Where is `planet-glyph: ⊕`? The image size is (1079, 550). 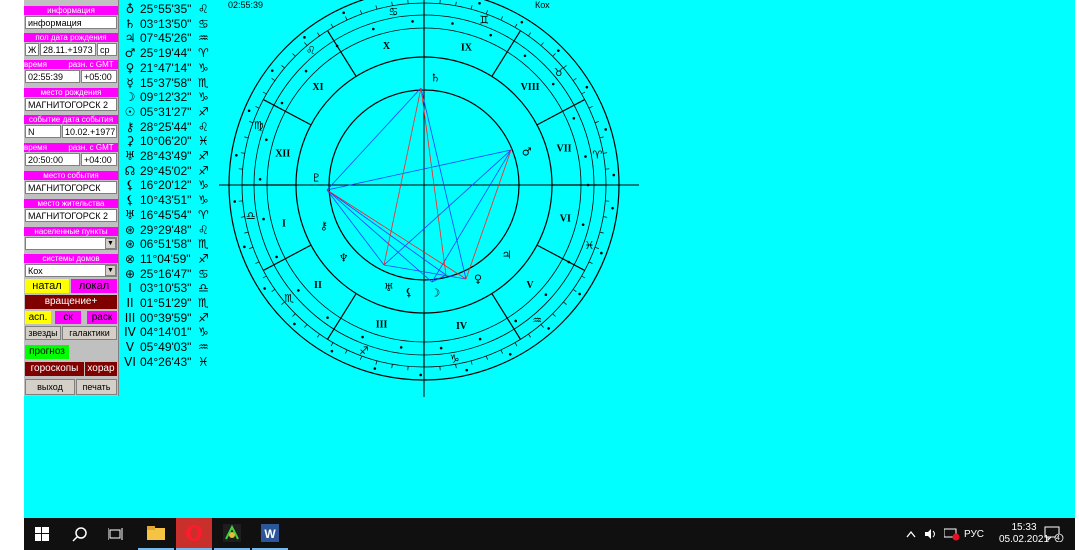
planet-glyph: ⊕ is located at coordinates (130, 273).